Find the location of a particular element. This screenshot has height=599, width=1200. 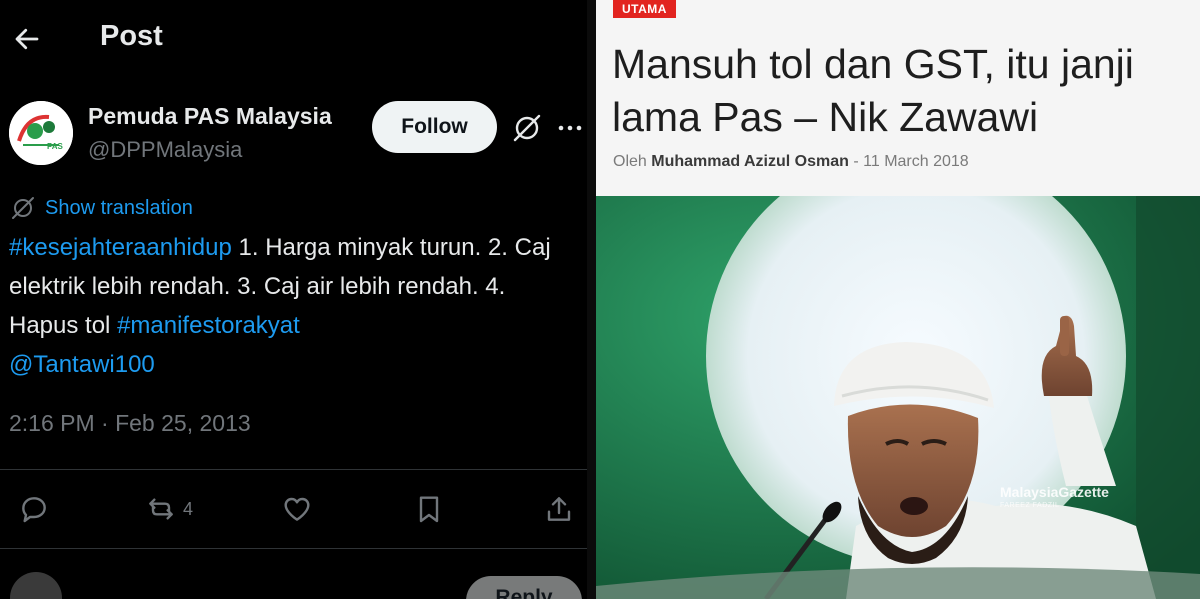

bookmark-button is located at coordinates (429, 509).